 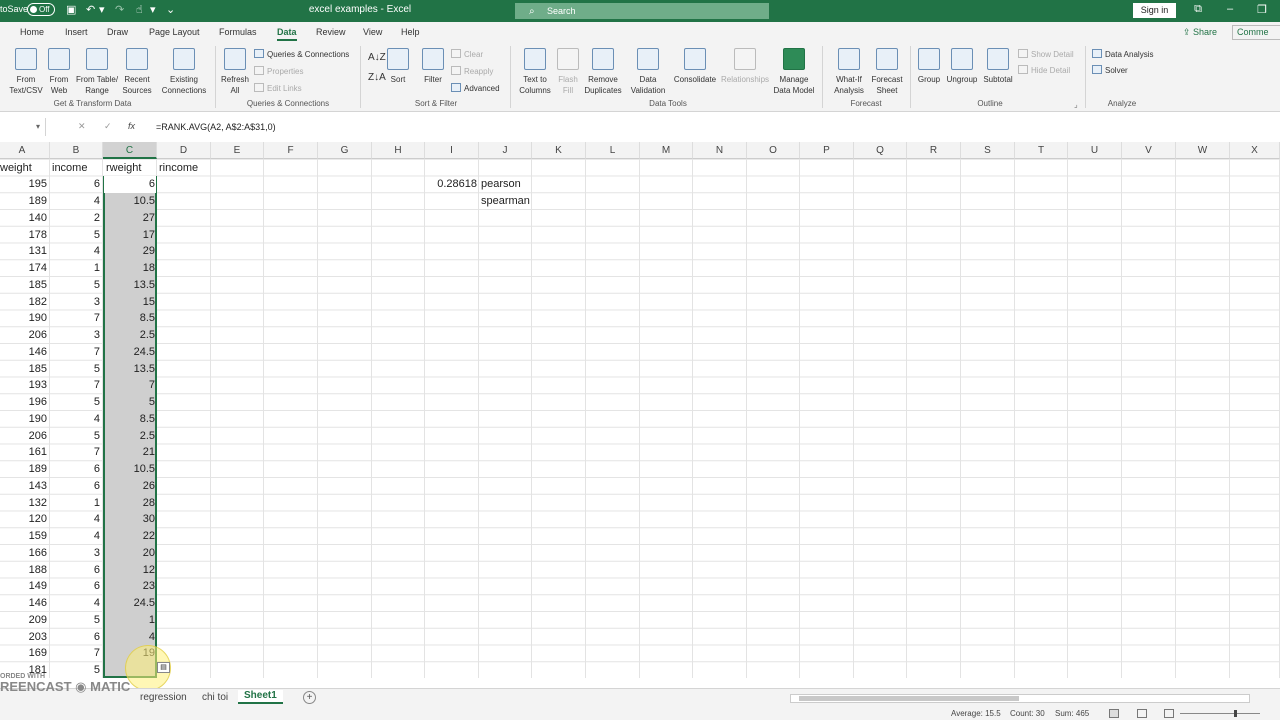 What do you see at coordinates (880, 150) in the screenshot?
I see `column-header-q: Q` at bounding box center [880, 150].